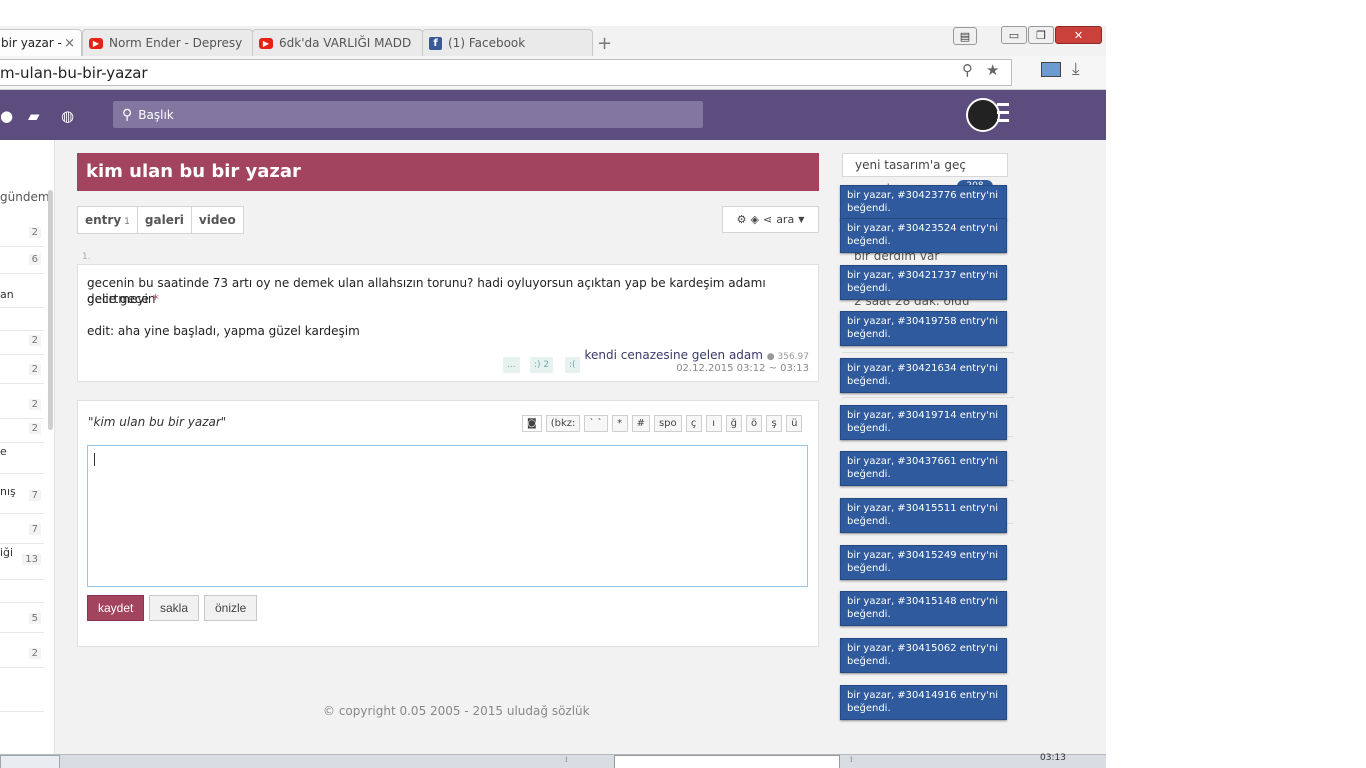  What do you see at coordinates (86, 257) in the screenshot?
I see `entry-number: 1.` at bounding box center [86, 257].